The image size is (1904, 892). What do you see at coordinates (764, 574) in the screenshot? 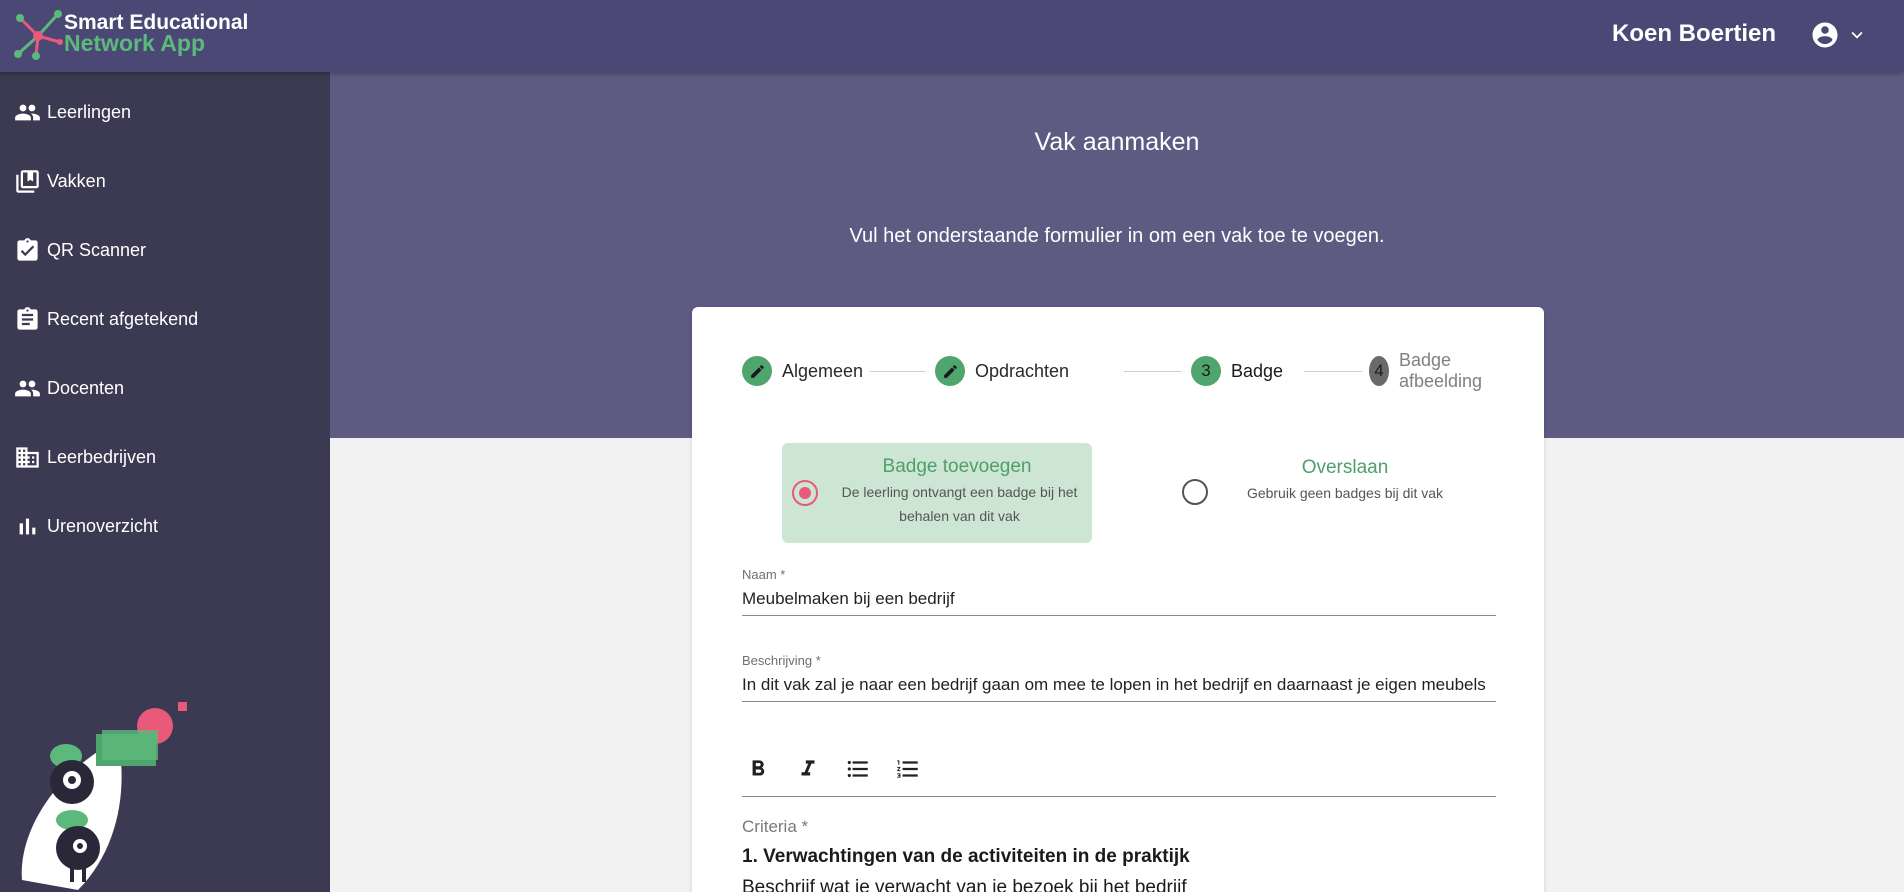
I see `name-label: Naam *` at bounding box center [764, 574].